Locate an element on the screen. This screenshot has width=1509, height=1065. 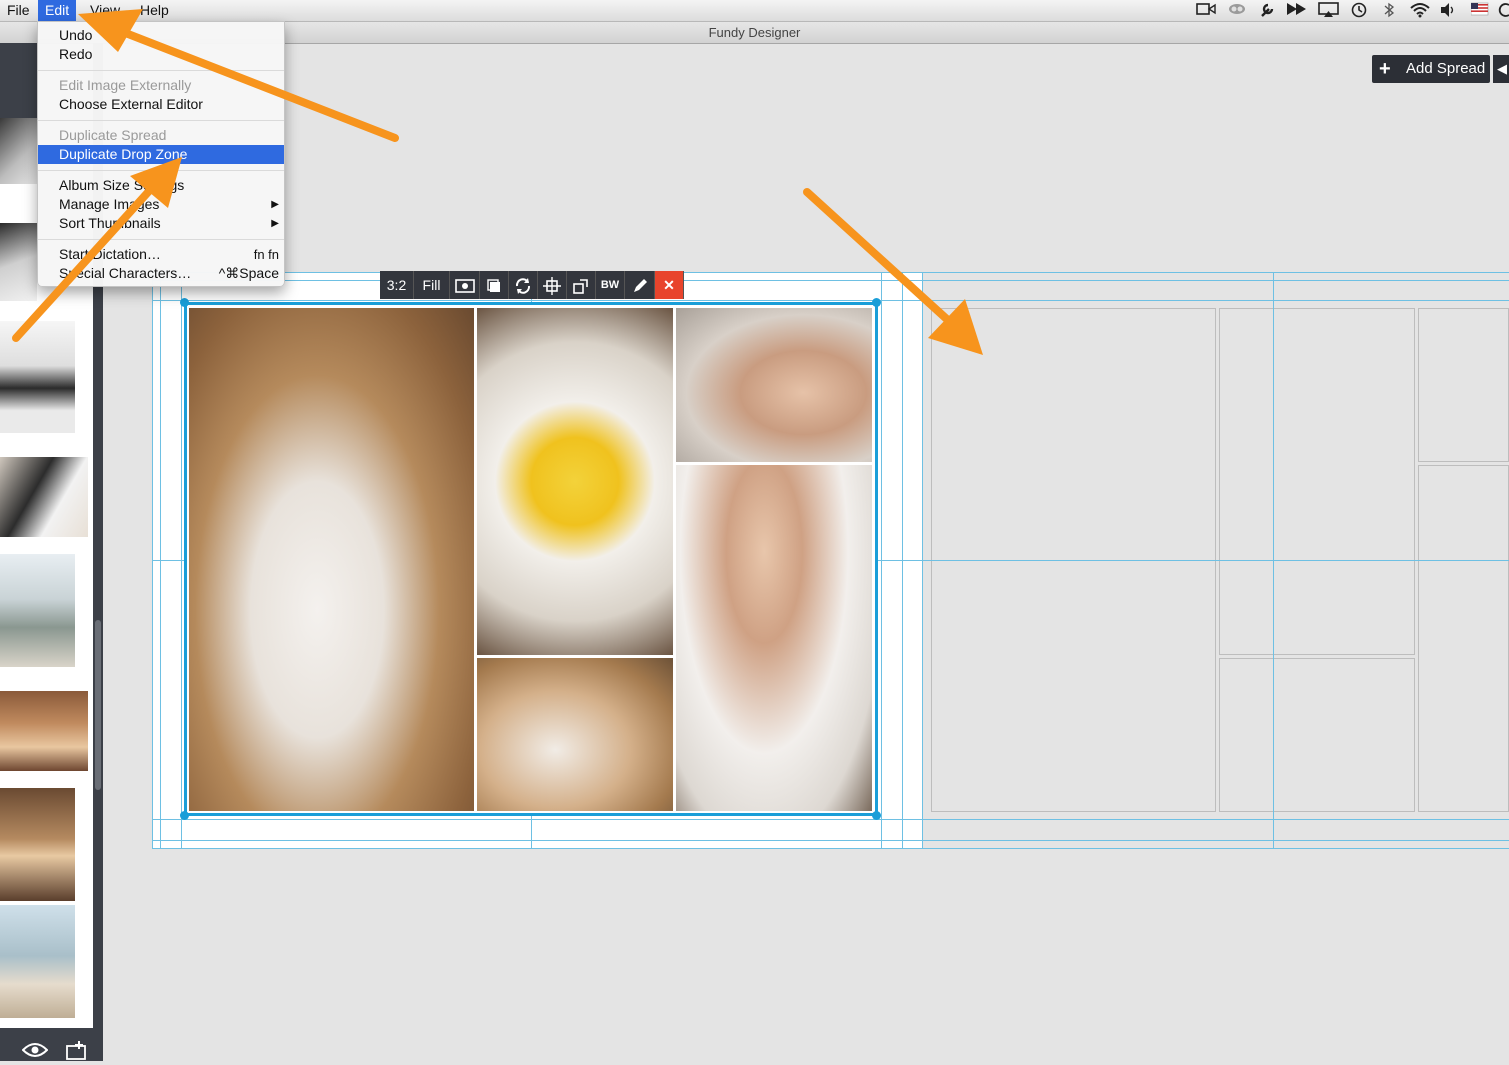
image-toolbar: 3:2 Fill BW ✕ is located at coordinates (532, 285).